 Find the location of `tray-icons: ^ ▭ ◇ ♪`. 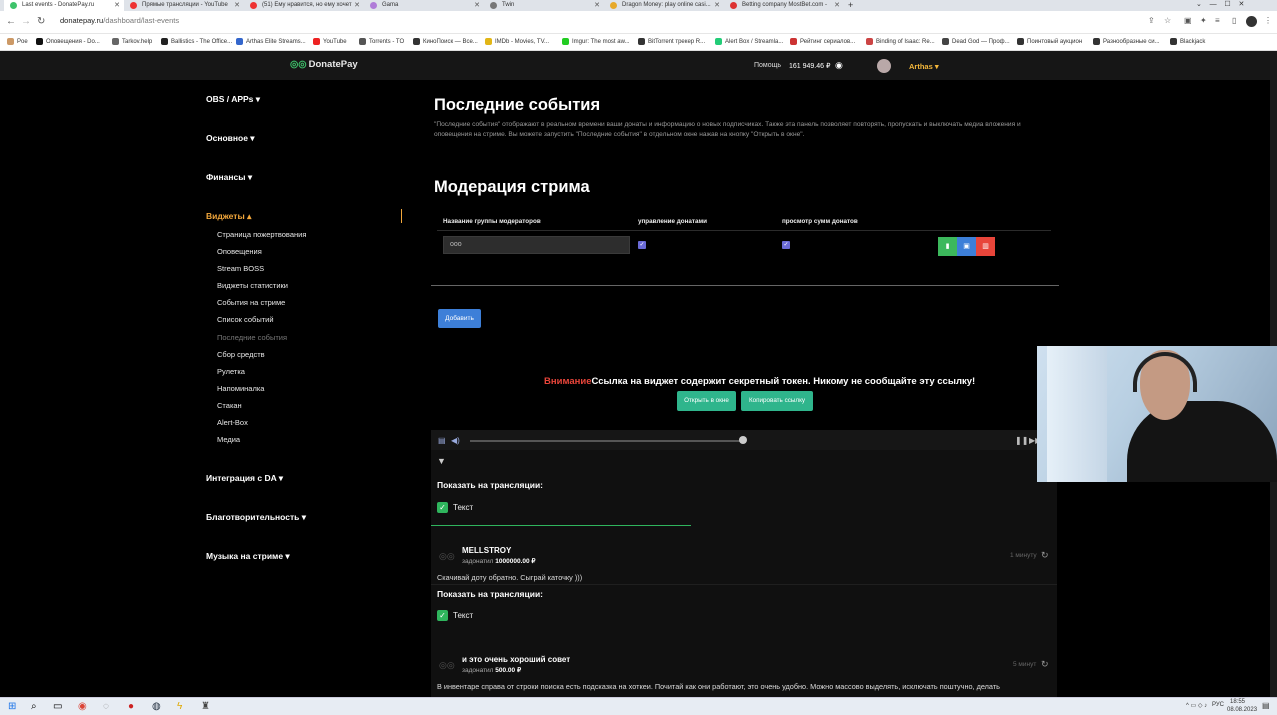

tray-icons: ^ ▭ ◇ ♪ is located at coordinates (1196, 705).